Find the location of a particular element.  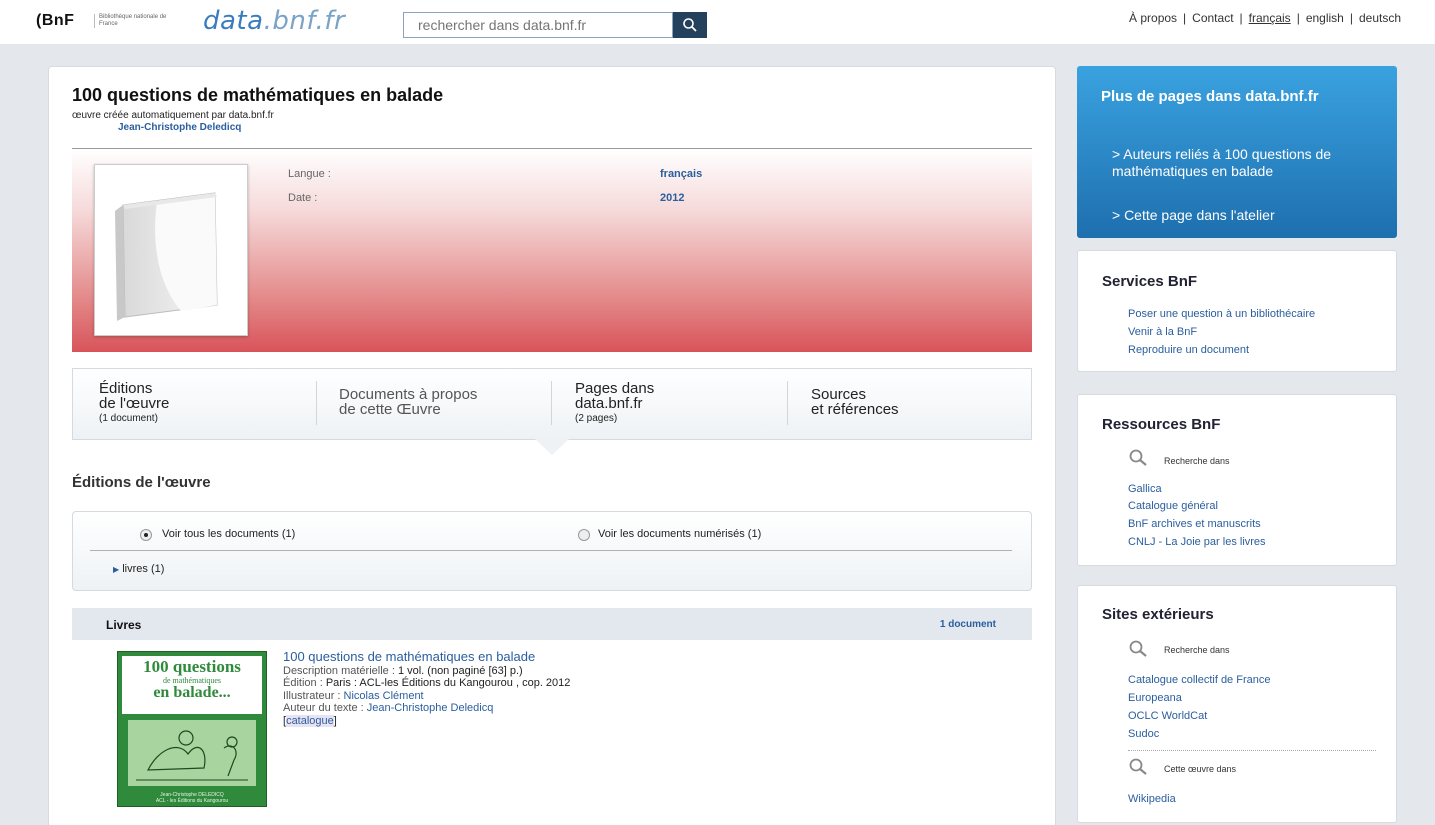

book-placeholder-image is located at coordinates (171, 250).